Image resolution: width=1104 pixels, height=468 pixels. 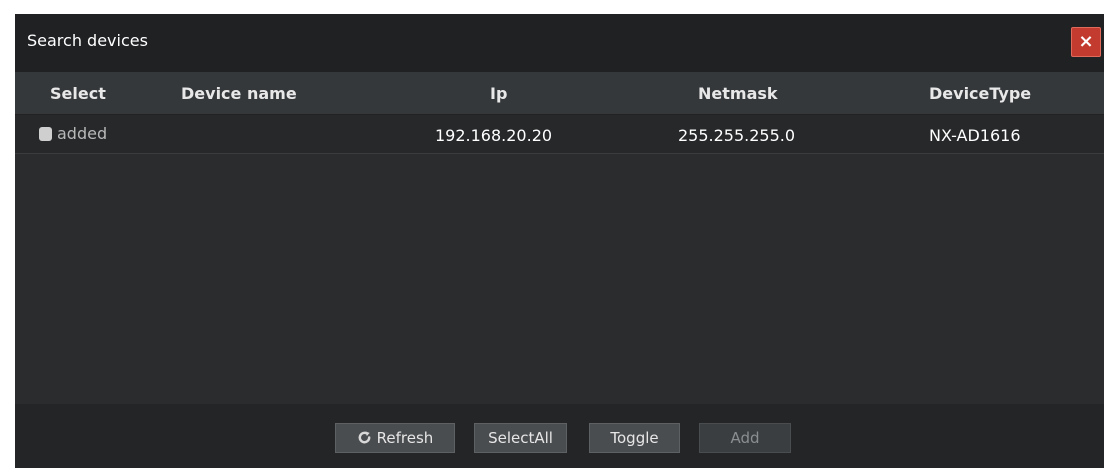 I want to click on add-button: Add, so click(x=745, y=438).